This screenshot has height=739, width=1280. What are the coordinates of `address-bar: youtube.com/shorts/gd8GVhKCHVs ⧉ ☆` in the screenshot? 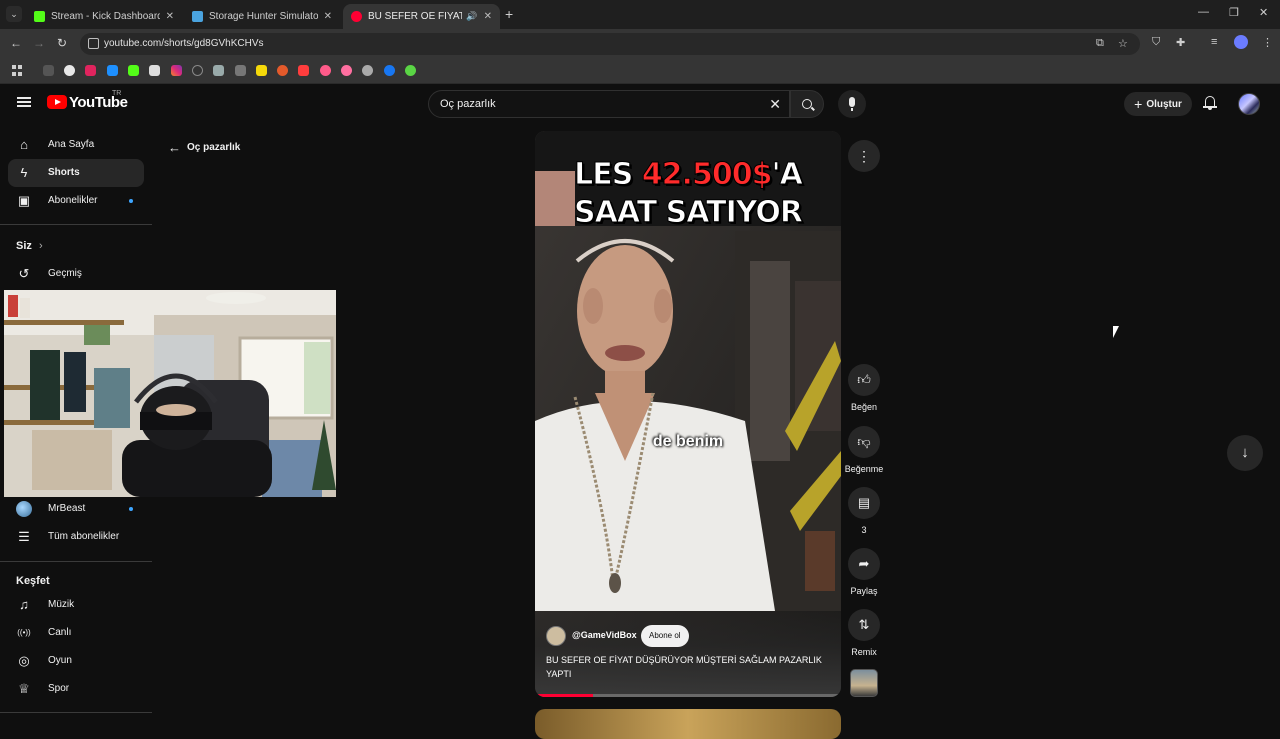 It's located at (610, 44).